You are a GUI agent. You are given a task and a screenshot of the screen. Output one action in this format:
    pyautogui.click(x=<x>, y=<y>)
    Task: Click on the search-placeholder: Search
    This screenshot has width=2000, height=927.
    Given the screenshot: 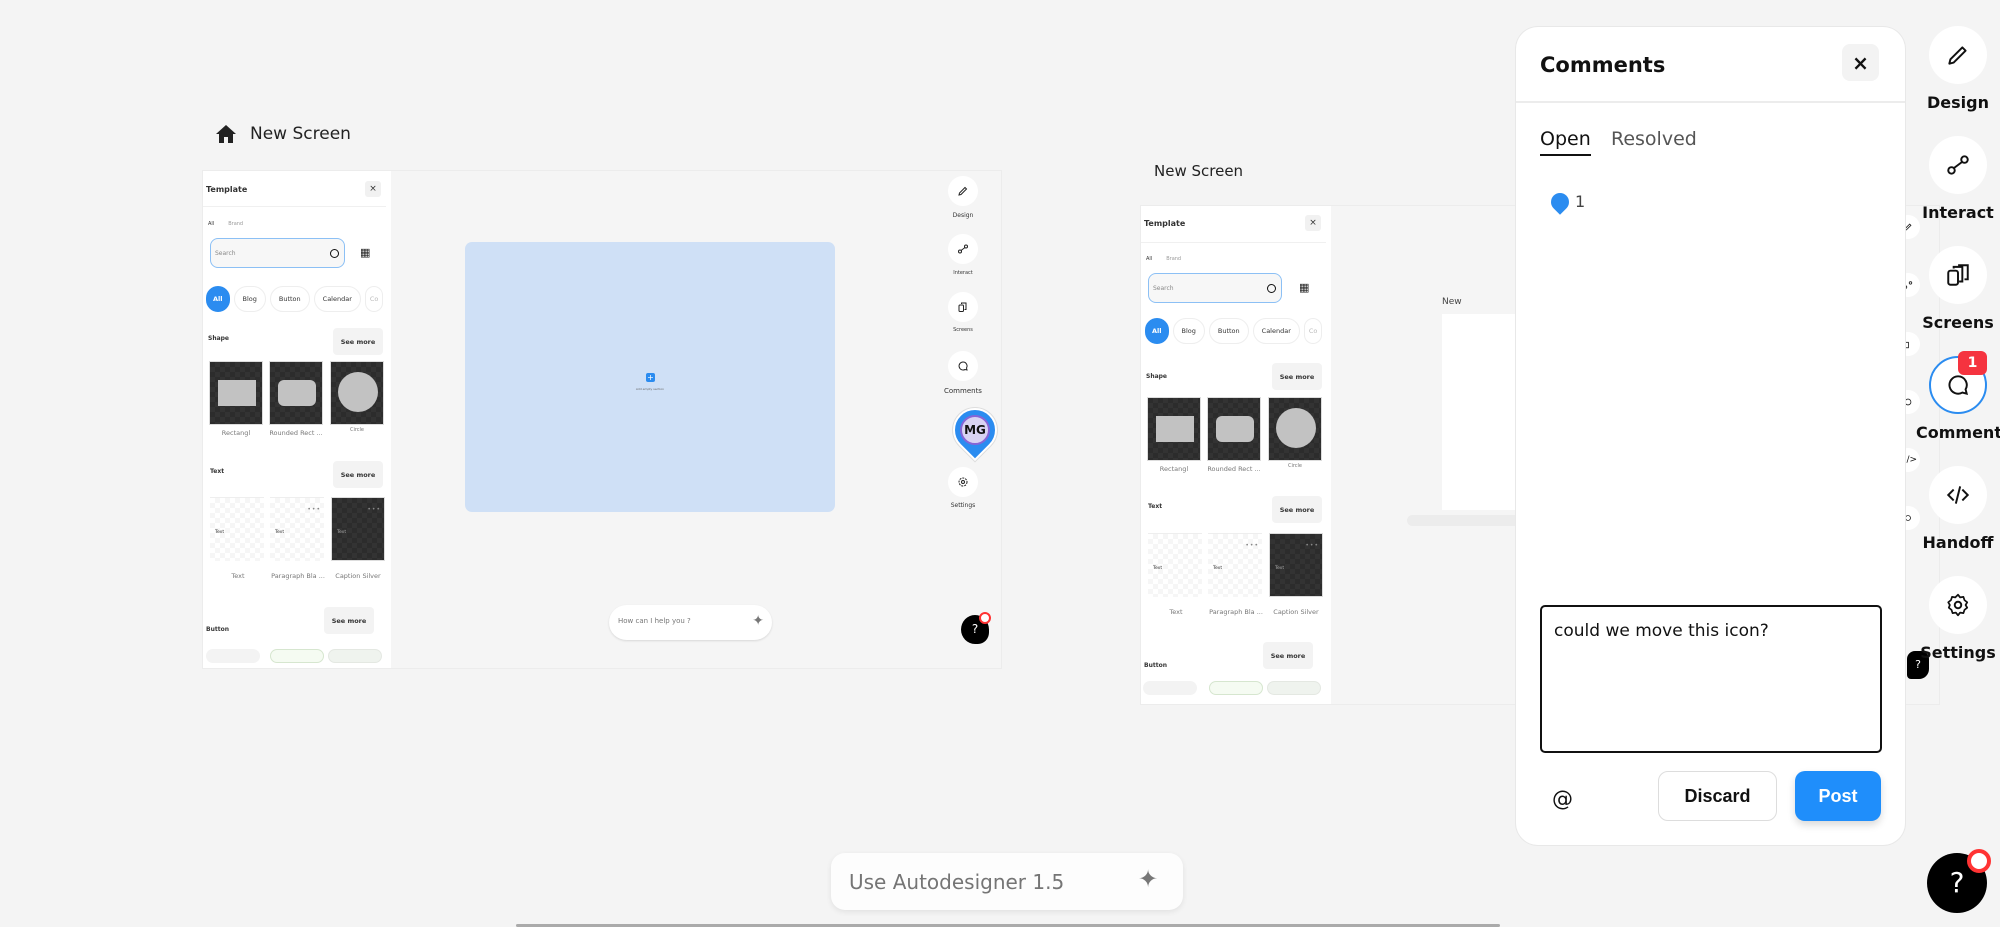 What is the action you would take?
    pyautogui.click(x=225, y=253)
    